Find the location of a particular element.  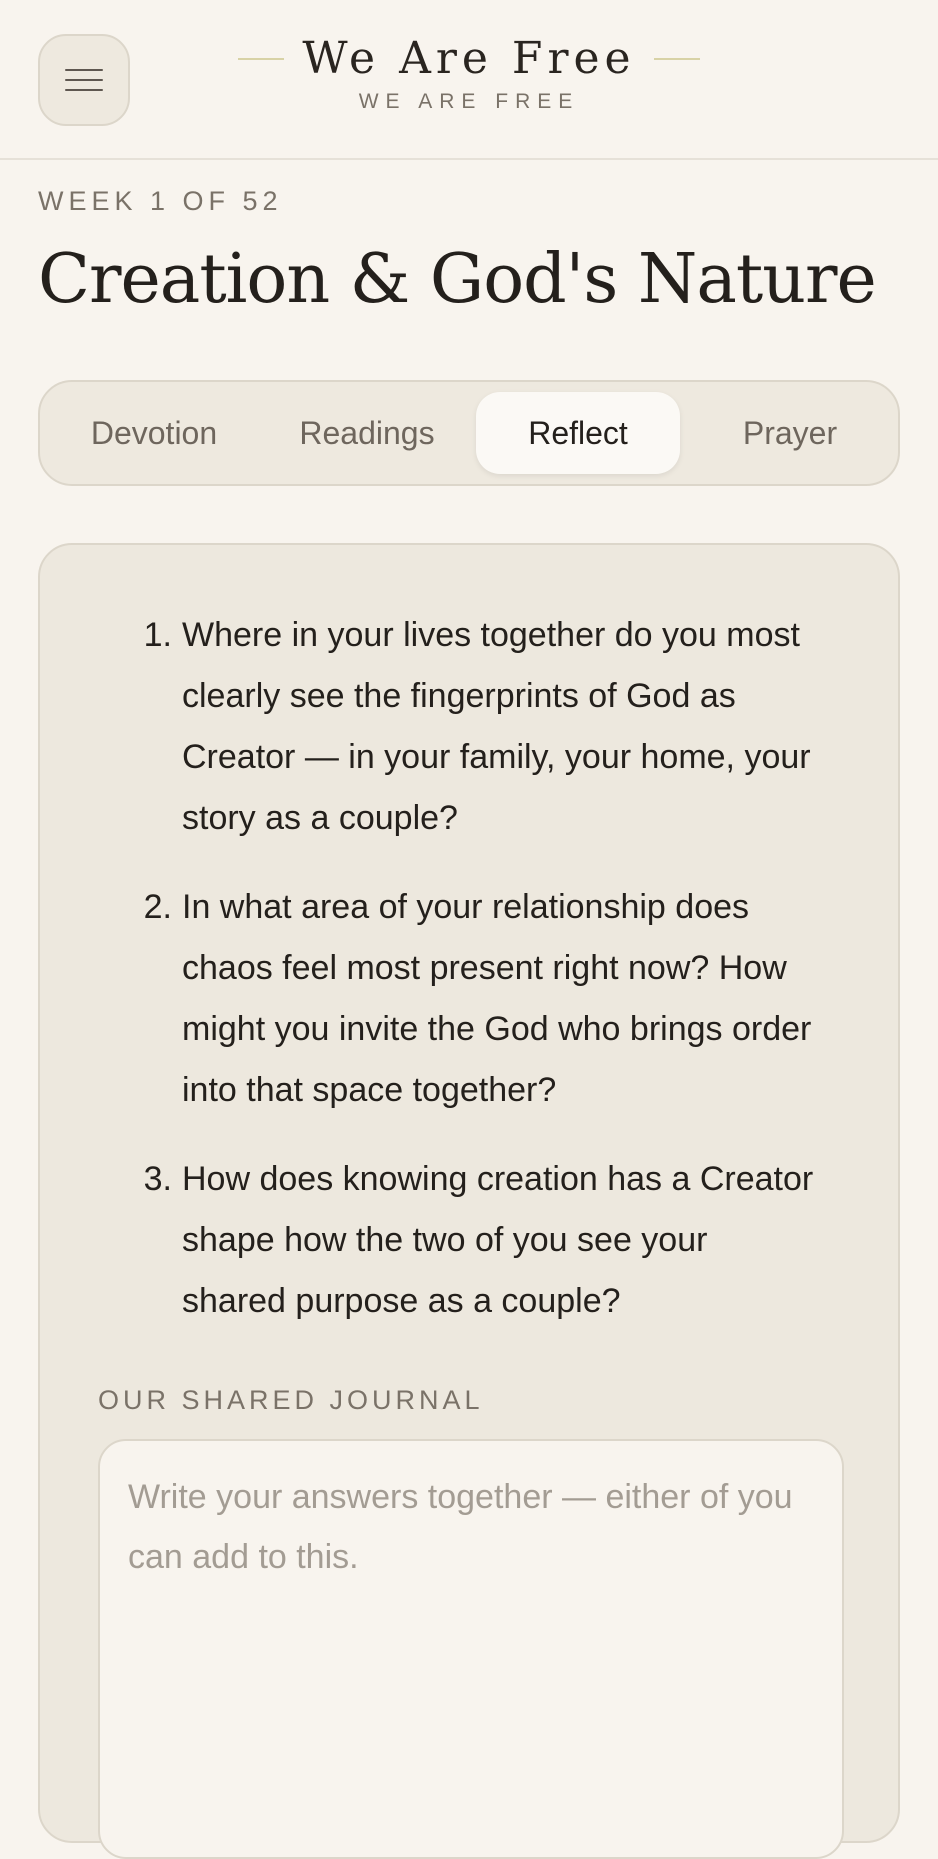

page-title: Creation & God's Nature is located at coordinates (457, 279).